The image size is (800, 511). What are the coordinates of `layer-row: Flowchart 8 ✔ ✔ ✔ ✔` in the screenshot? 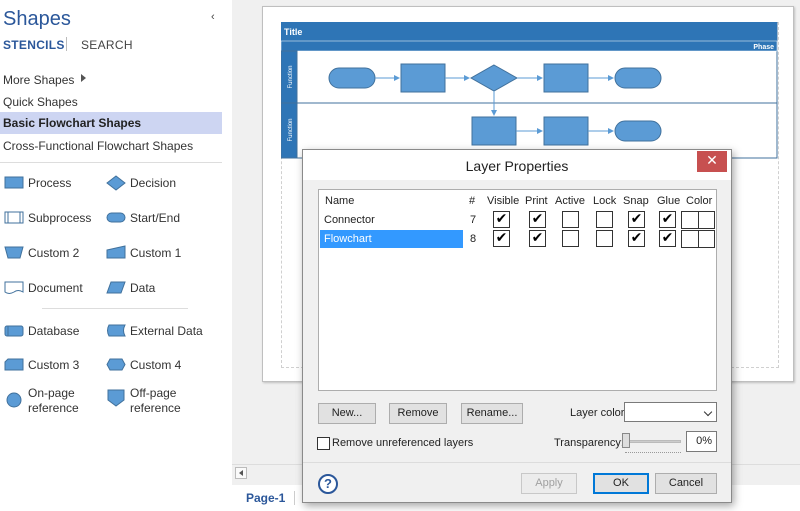 It's located at (517, 239).